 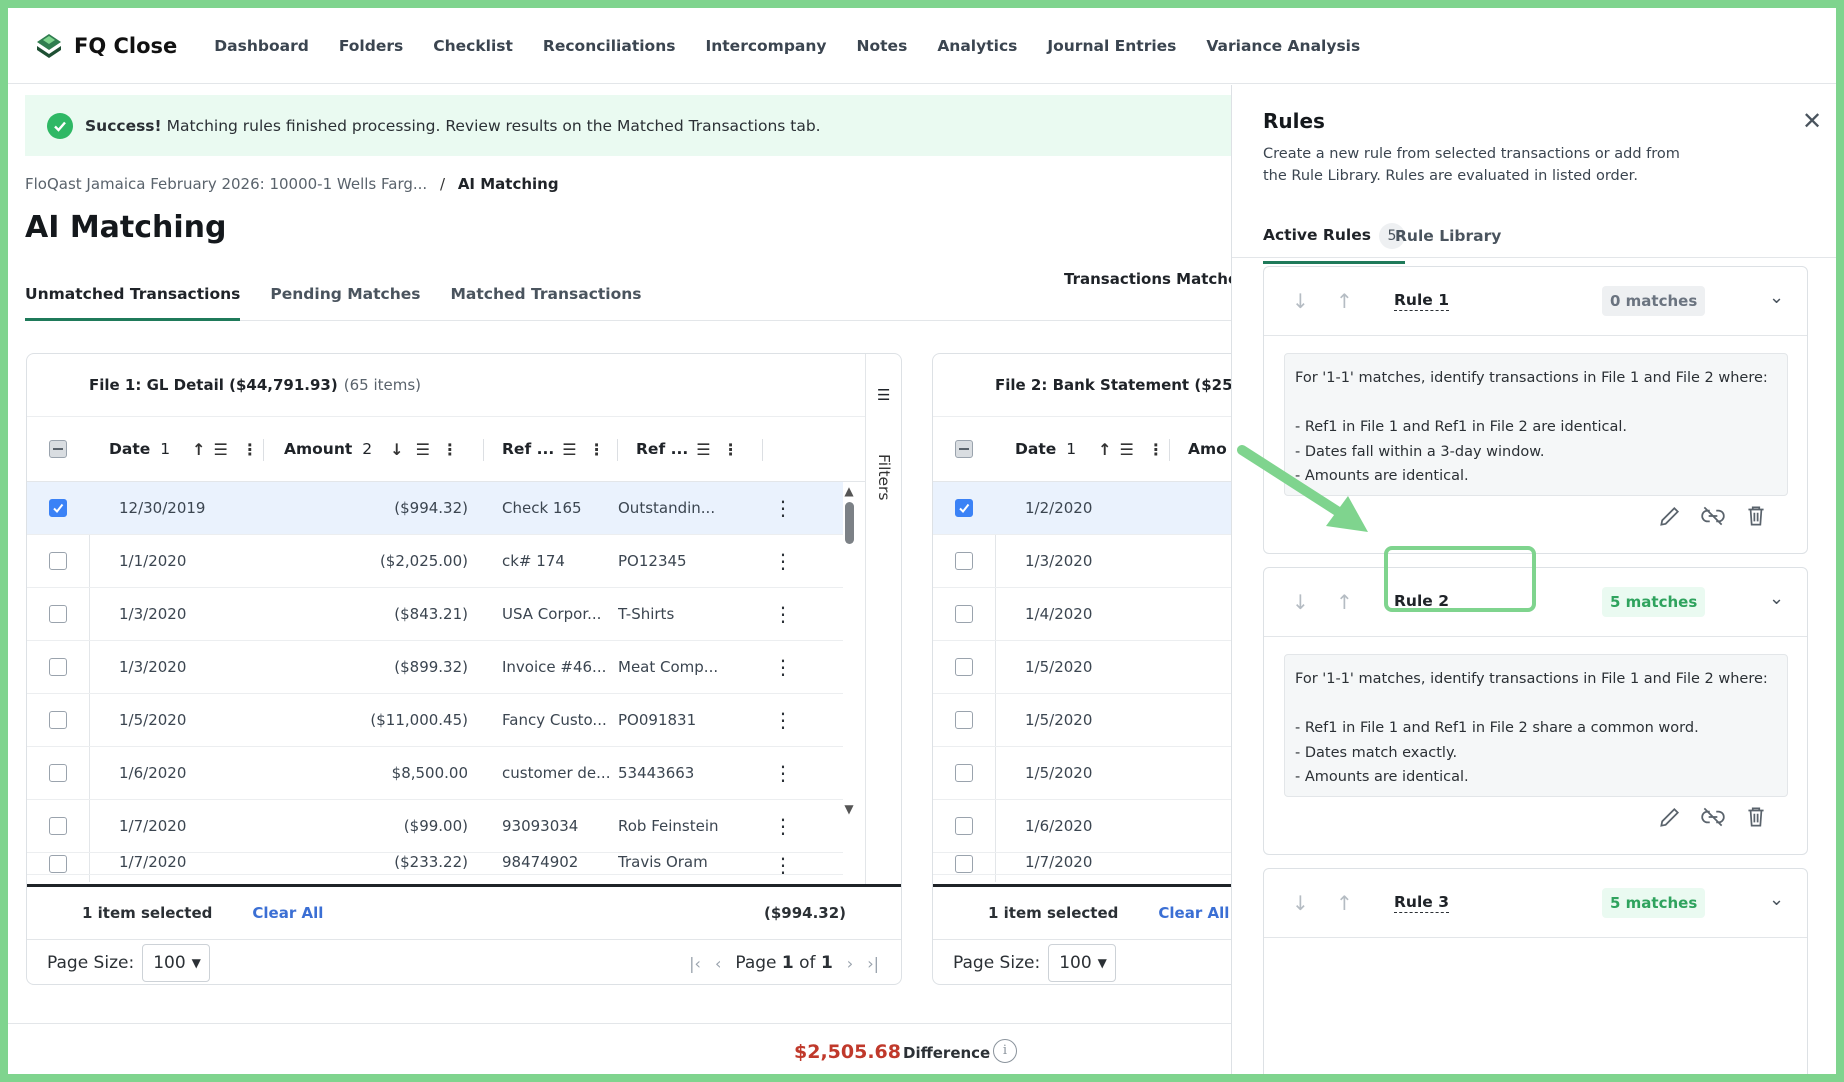 What do you see at coordinates (1082, 826) in the screenshot?
I see `table-row: 1/6/2020` at bounding box center [1082, 826].